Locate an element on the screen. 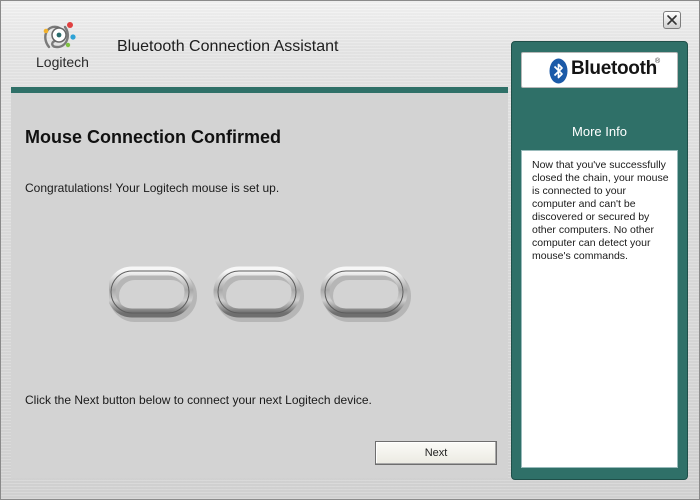  more-info-heading: More Info is located at coordinates (599, 131).